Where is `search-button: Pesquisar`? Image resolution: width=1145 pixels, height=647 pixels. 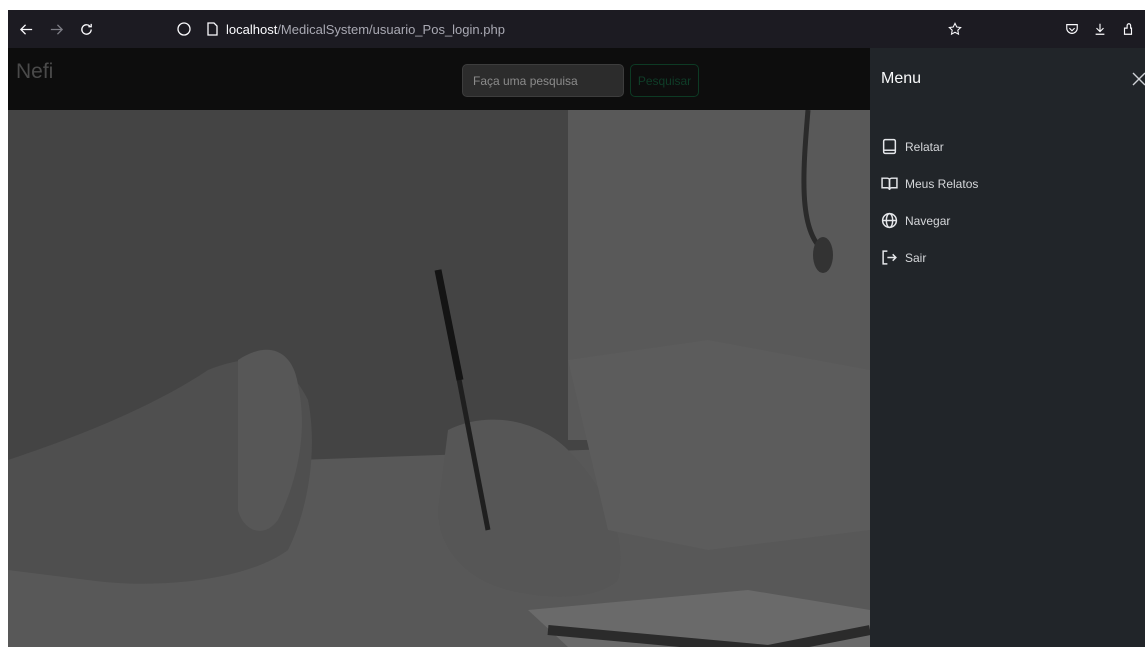 search-button: Pesquisar is located at coordinates (664, 80).